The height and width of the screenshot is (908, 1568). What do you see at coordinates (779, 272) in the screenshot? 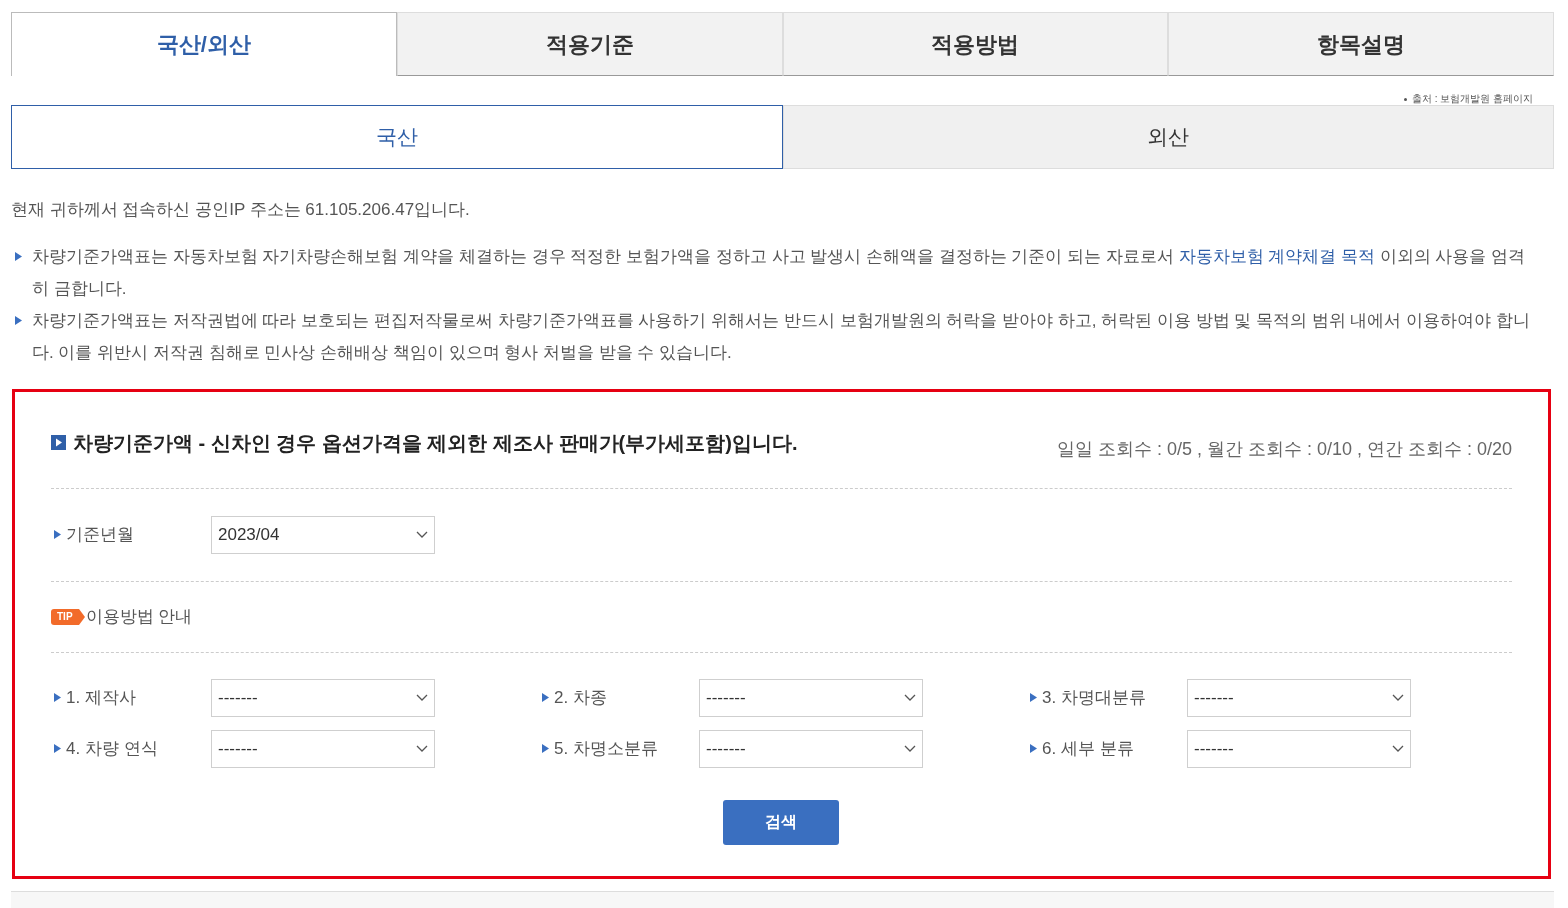
I see `notice-text: 차량기준가액표는 자동차보험 자기차량손해보험 계약을 체결하는 경우 적정한 보험가액을 정하고 사고 발생시 손해액을 결정하는 기준이 되는 자료로서 자동차보험 계약체결 목적 이외의 사용을 엄격히 금합니다.` at bounding box center [779, 272].